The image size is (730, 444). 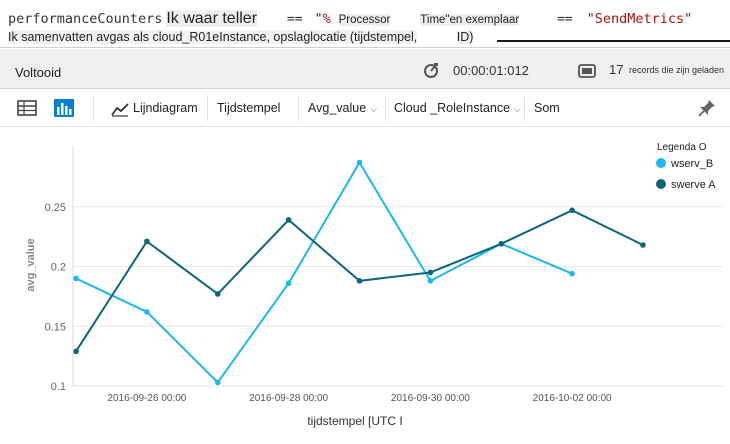 I want to click on query-where-clause: Ik waar teller, so click(x=212, y=18).